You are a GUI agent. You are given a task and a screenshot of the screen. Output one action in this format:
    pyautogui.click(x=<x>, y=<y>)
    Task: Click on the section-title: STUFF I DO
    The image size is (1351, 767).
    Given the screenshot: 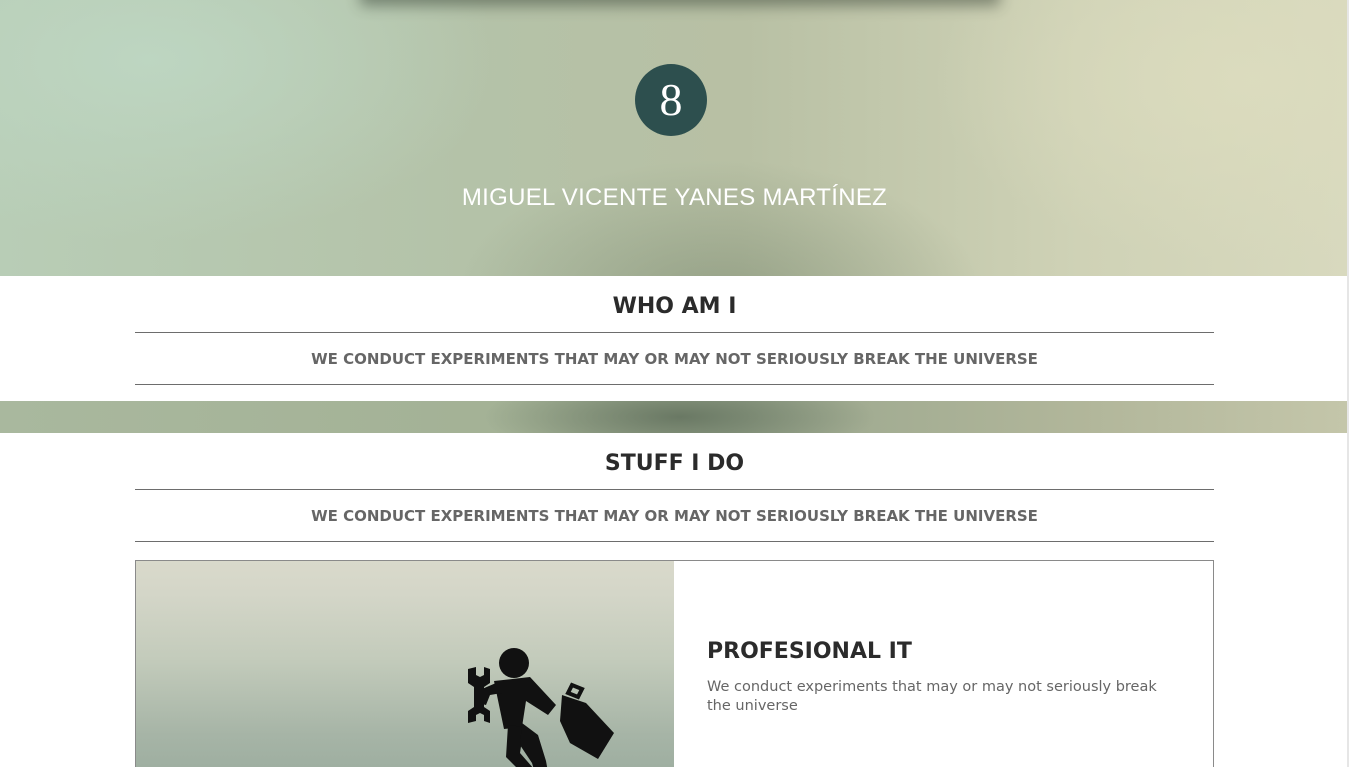 What is the action you would take?
    pyautogui.click(x=674, y=461)
    